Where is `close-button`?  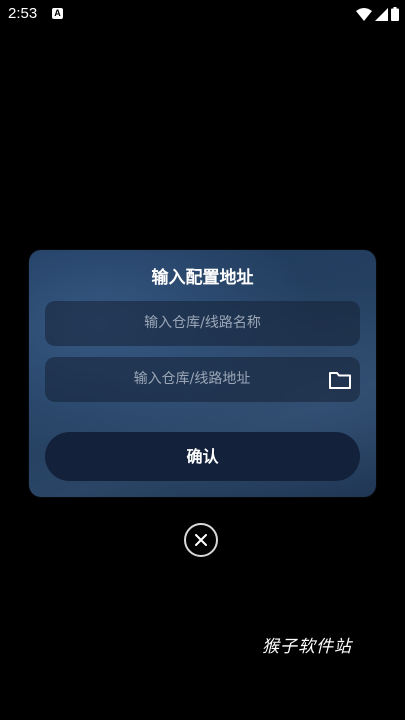 close-button is located at coordinates (201, 540).